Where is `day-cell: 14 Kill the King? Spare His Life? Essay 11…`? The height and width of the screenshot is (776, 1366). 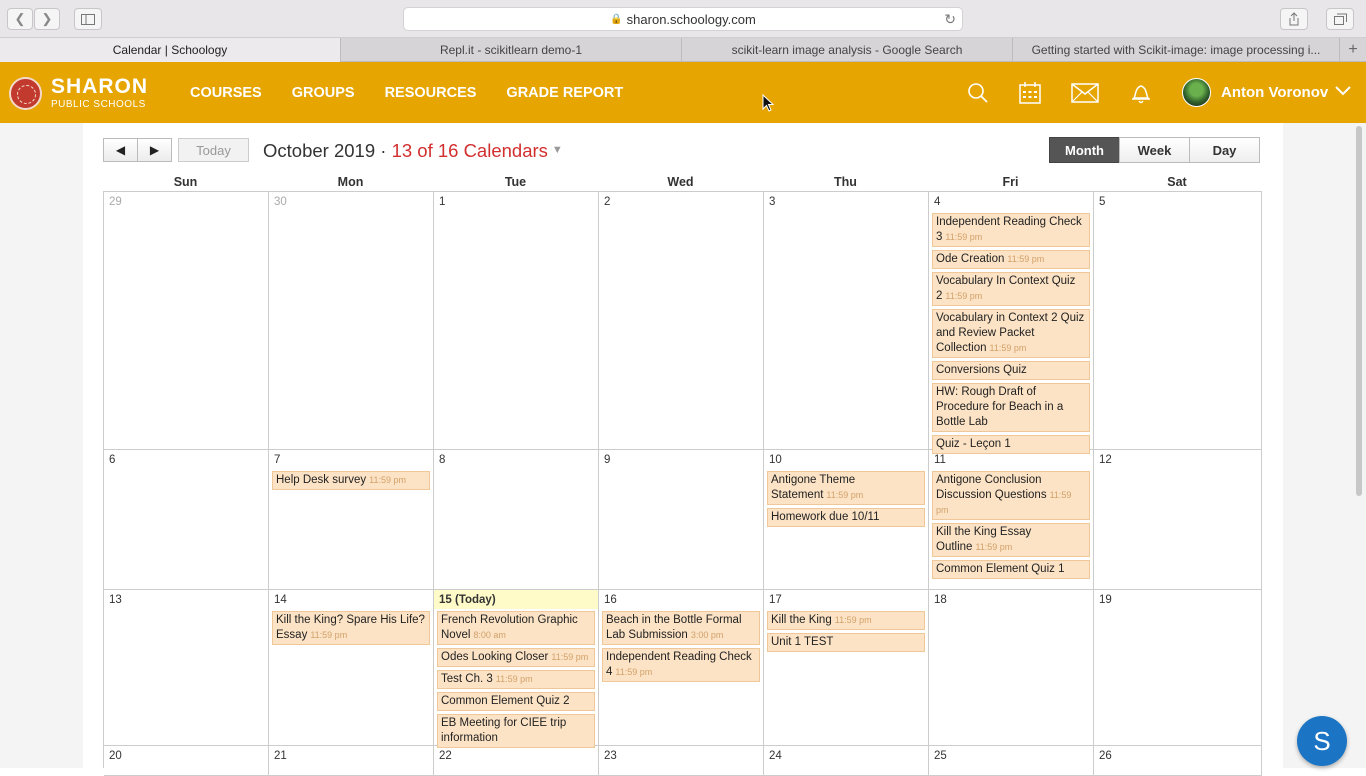 day-cell: 14 Kill the King? Spare His Life? Essay 11… is located at coordinates (351, 668).